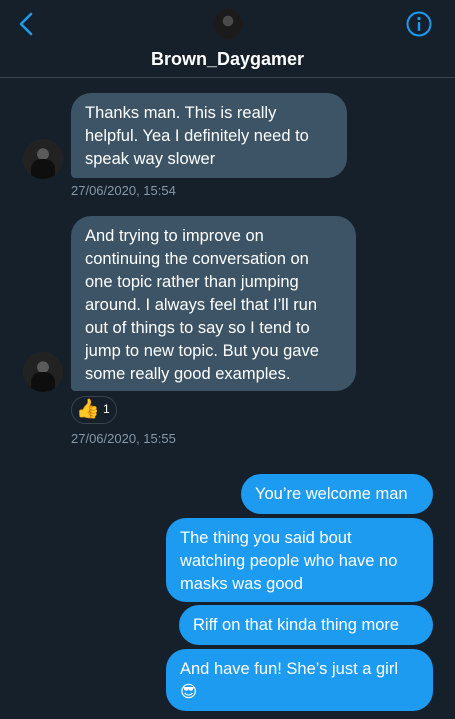 The width and height of the screenshot is (455, 719). I want to click on back-button, so click(27, 24).